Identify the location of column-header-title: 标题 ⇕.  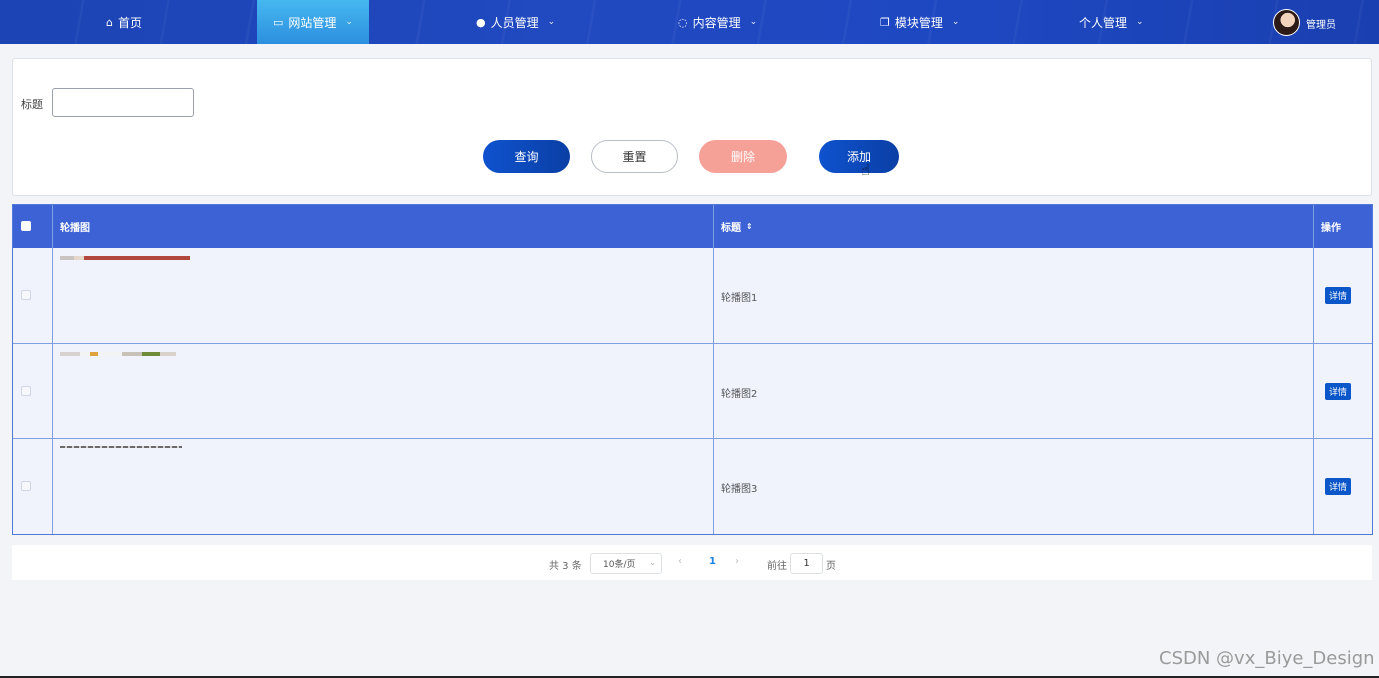
(737, 226).